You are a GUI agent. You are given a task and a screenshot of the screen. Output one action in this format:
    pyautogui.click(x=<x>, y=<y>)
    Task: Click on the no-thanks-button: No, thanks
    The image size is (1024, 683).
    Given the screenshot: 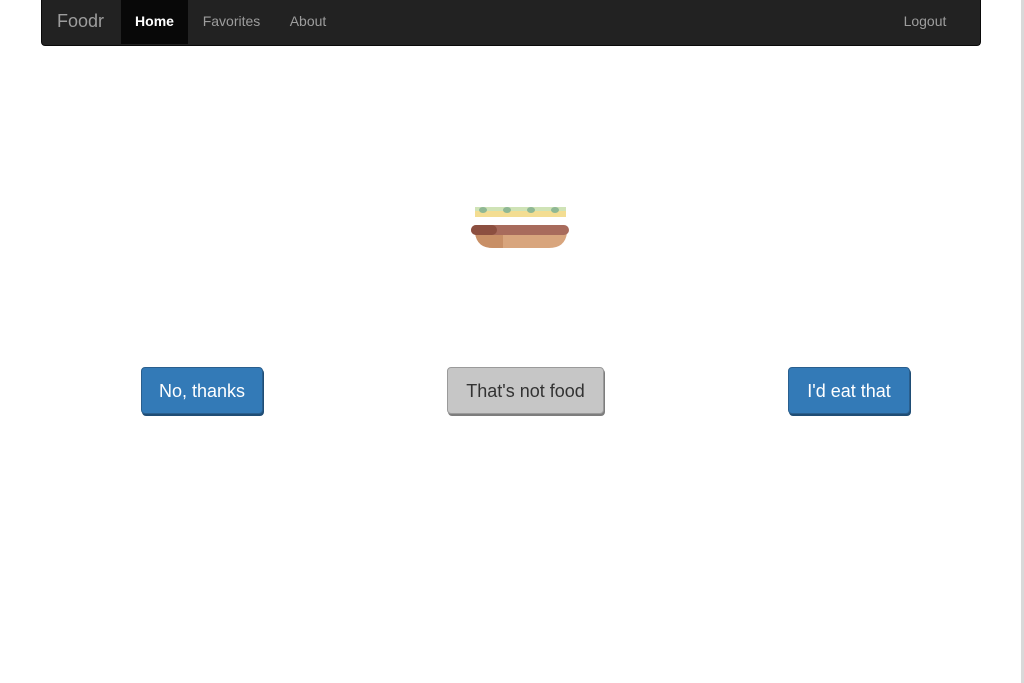 What is the action you would take?
    pyautogui.click(x=202, y=390)
    